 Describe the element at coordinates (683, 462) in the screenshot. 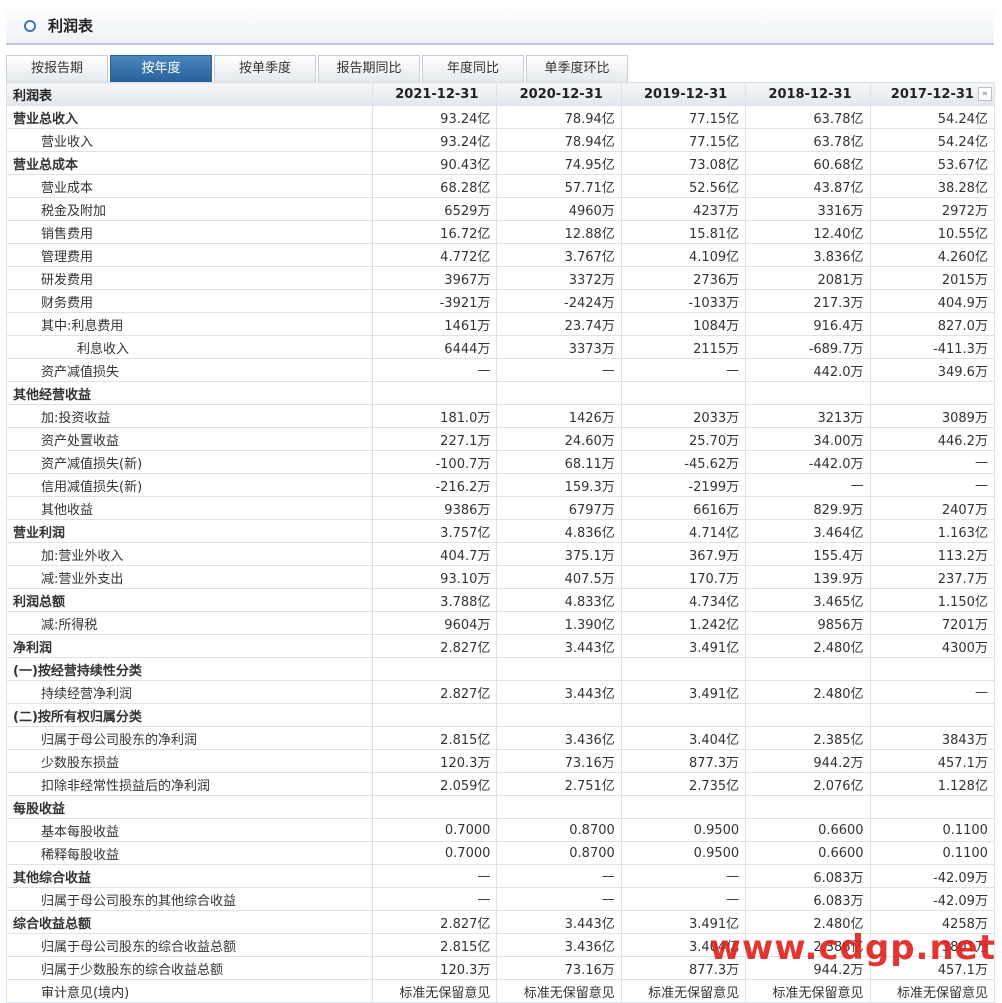

I see `table-cell: -45.62万` at that location.